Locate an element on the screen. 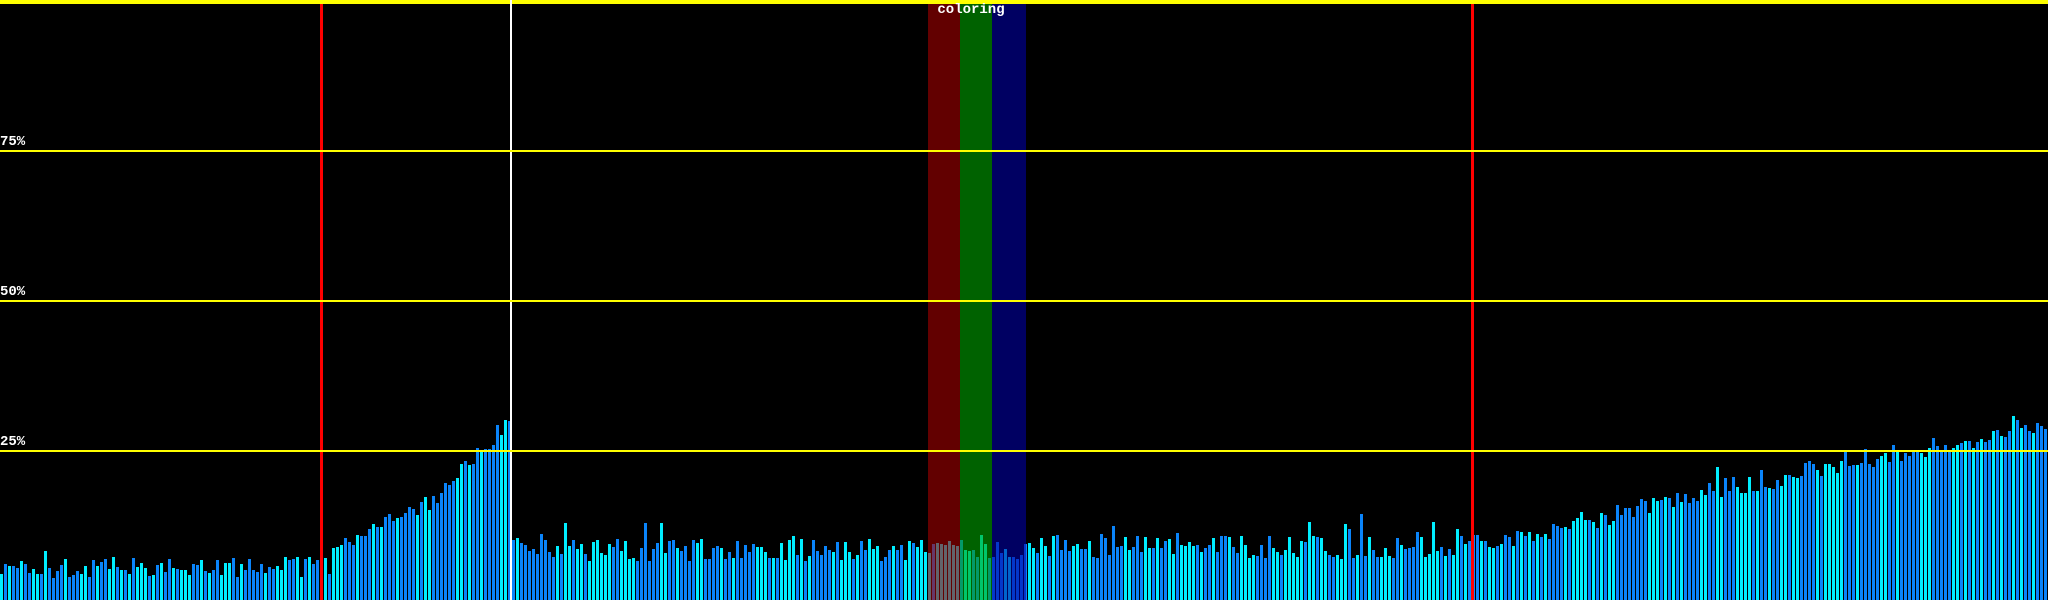  axis-label-75: 75% is located at coordinates (13, 142).